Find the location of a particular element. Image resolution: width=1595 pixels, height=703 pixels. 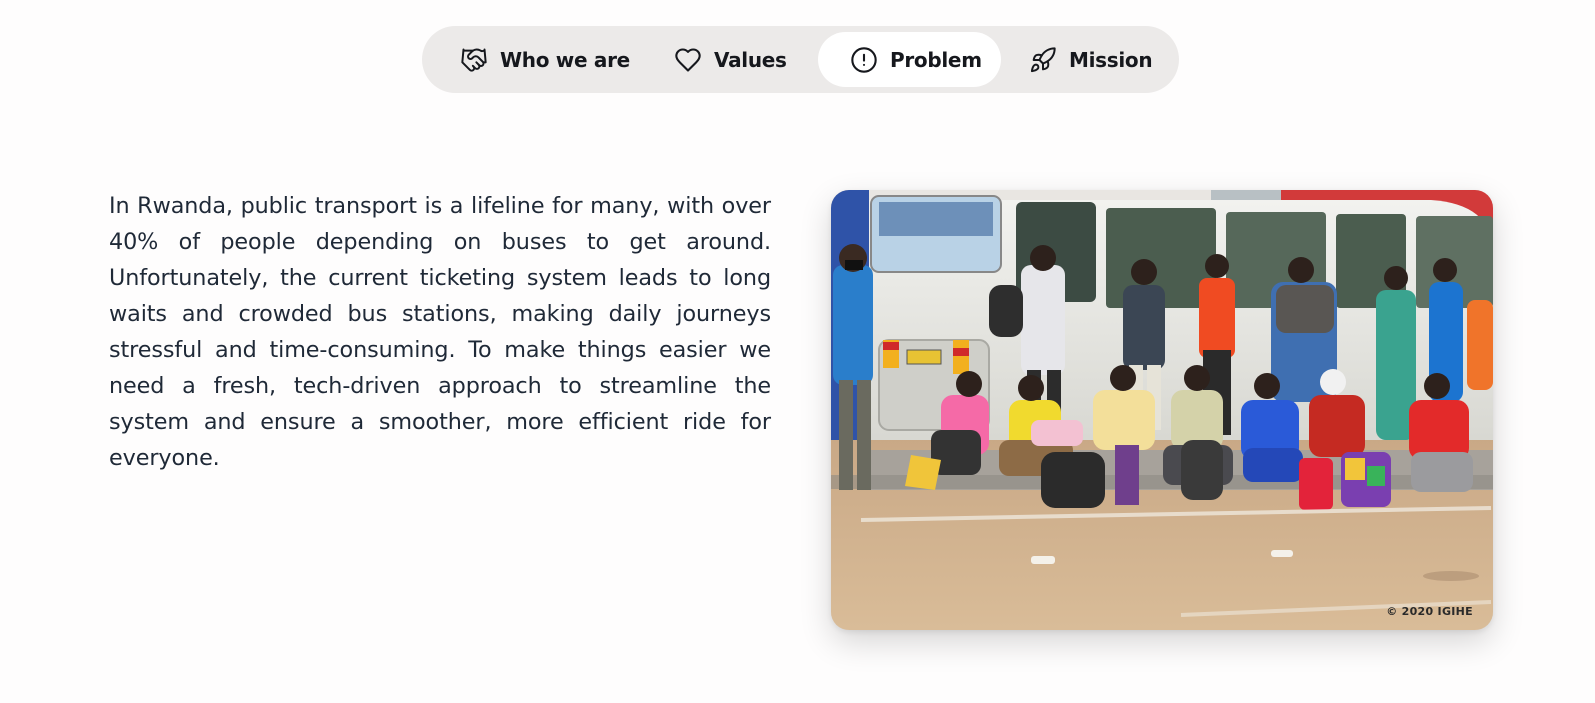

rocket-icon is located at coordinates (1043, 60).